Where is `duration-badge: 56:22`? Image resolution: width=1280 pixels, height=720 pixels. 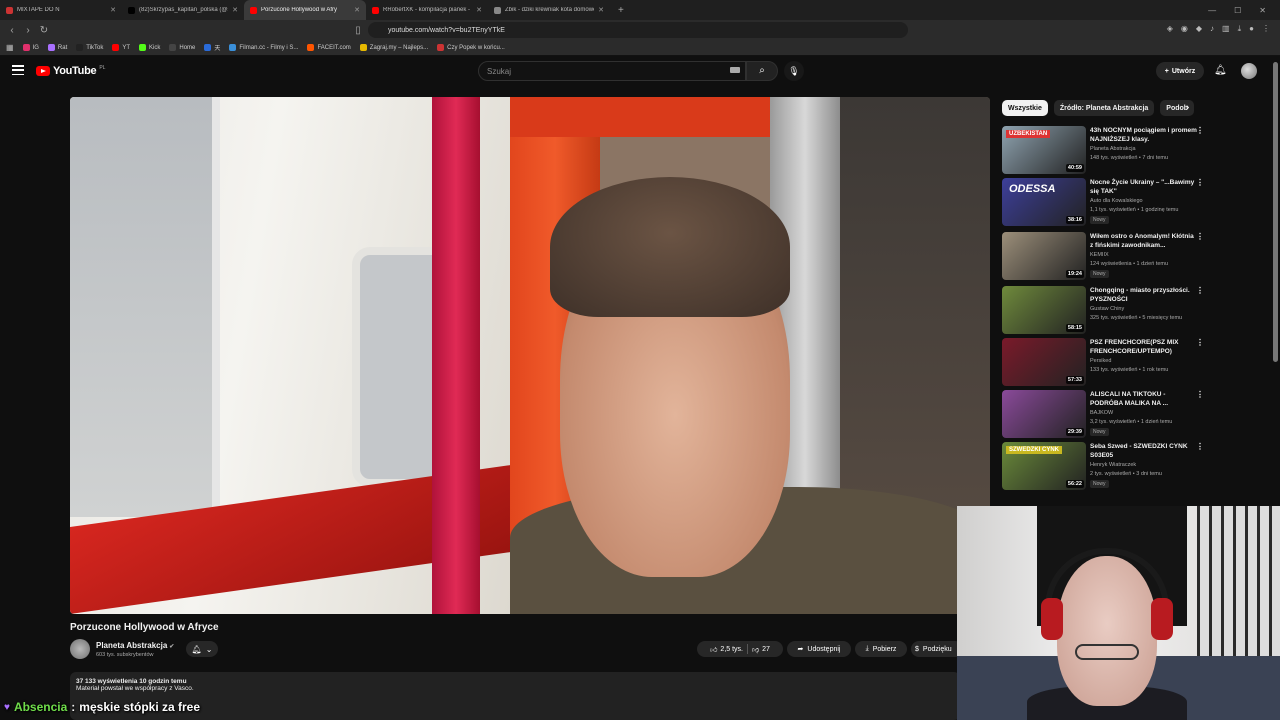 duration-badge: 56:22 is located at coordinates (1074, 484).